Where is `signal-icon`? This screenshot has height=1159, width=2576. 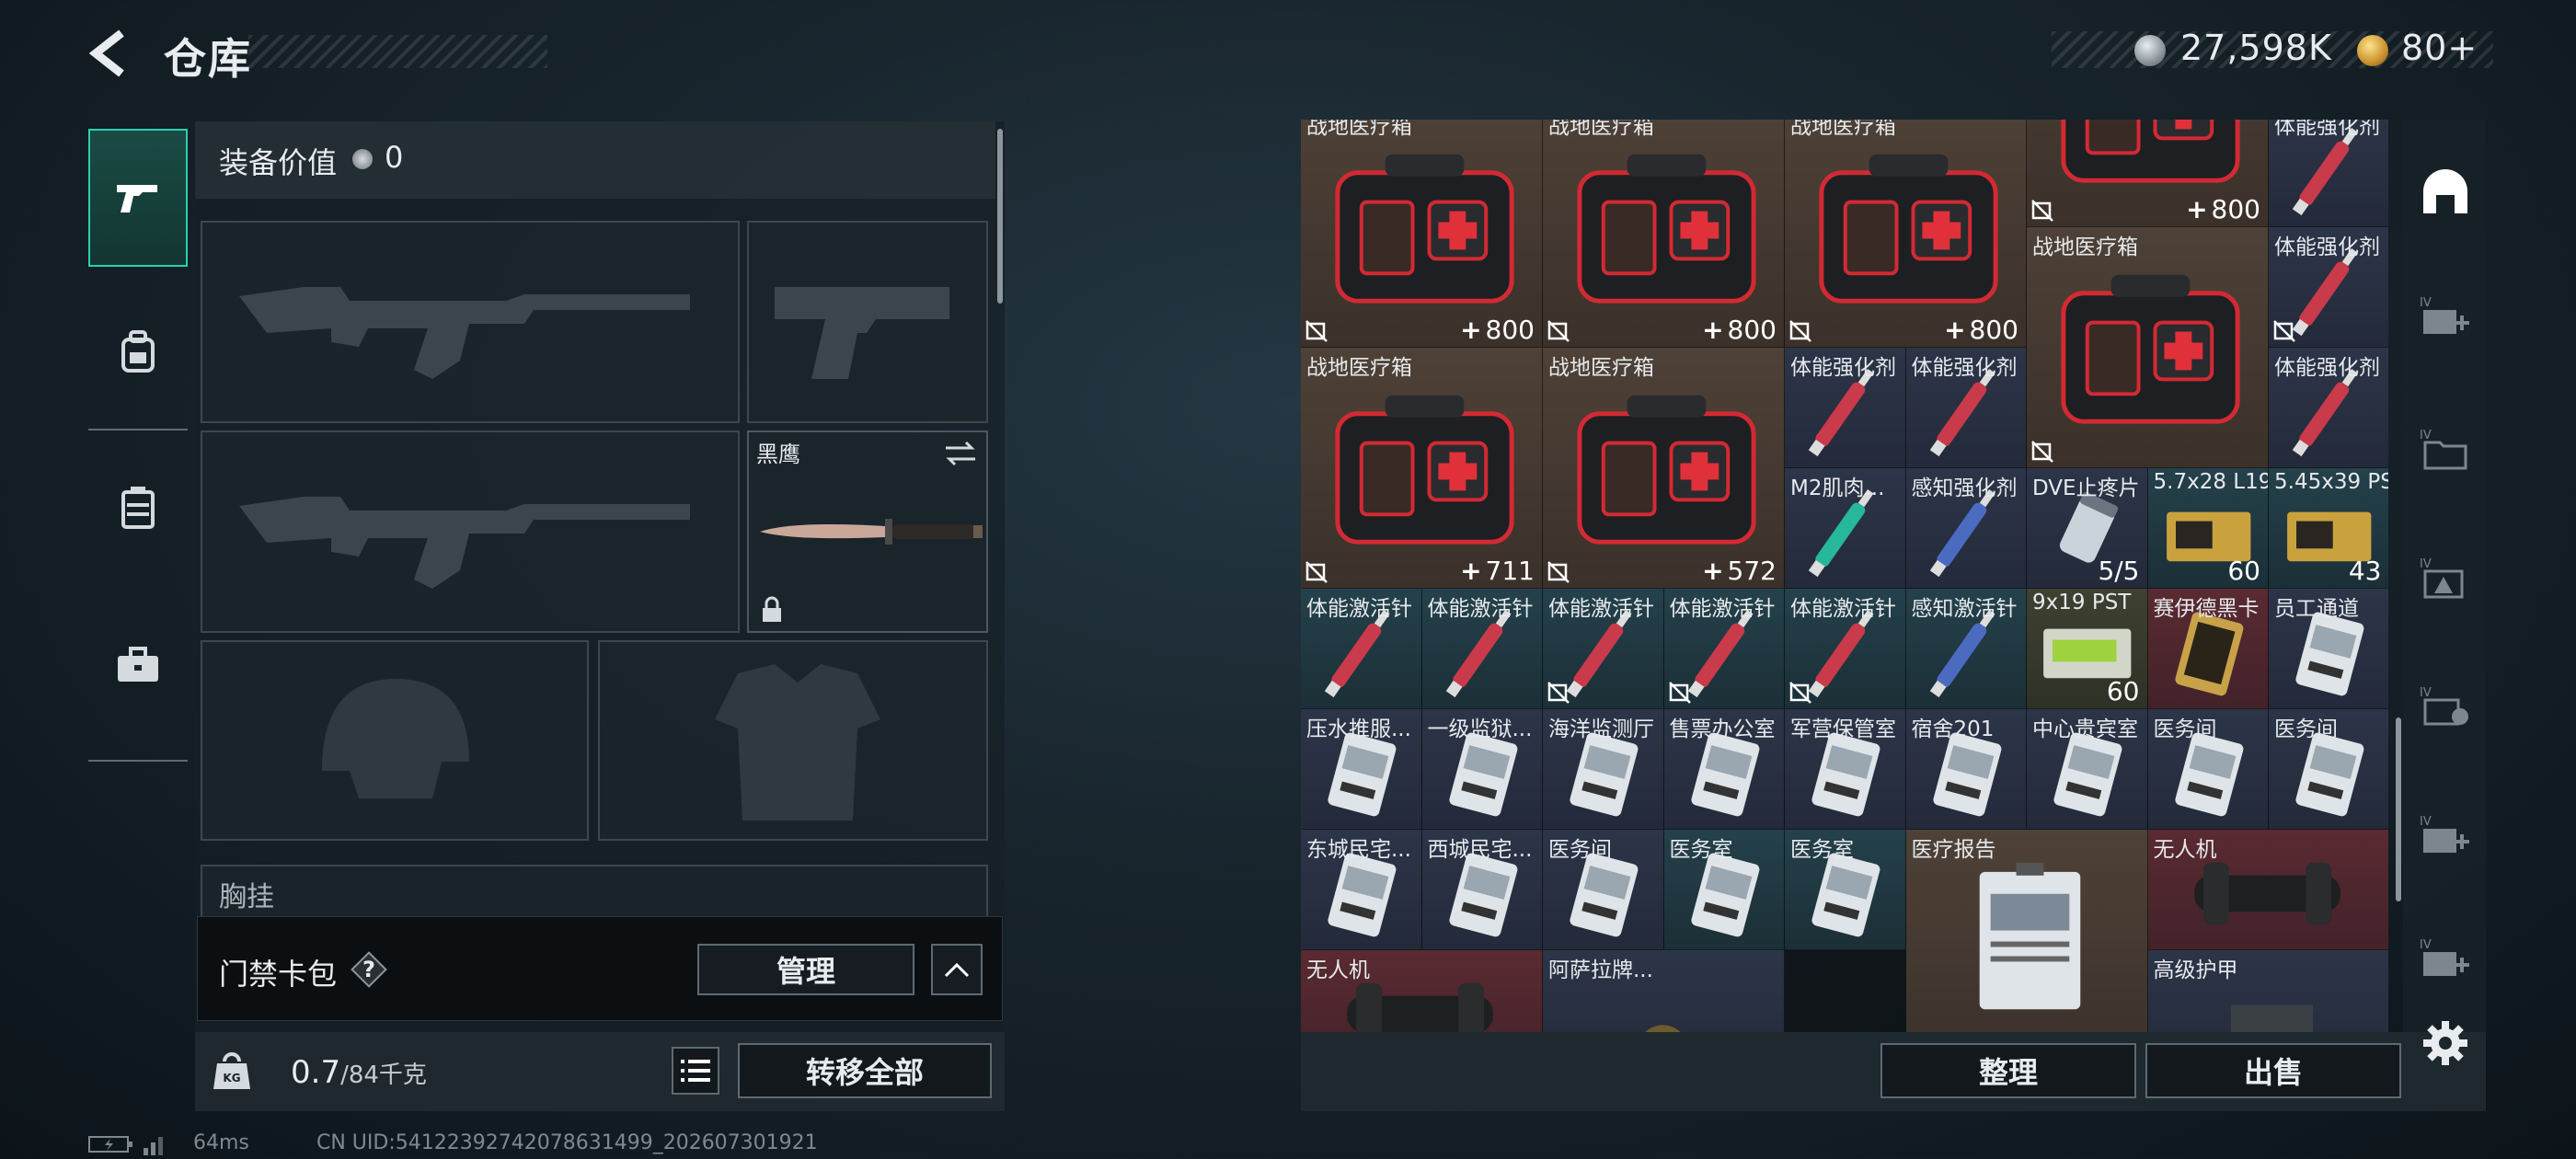
signal-icon is located at coordinates (157, 1146).